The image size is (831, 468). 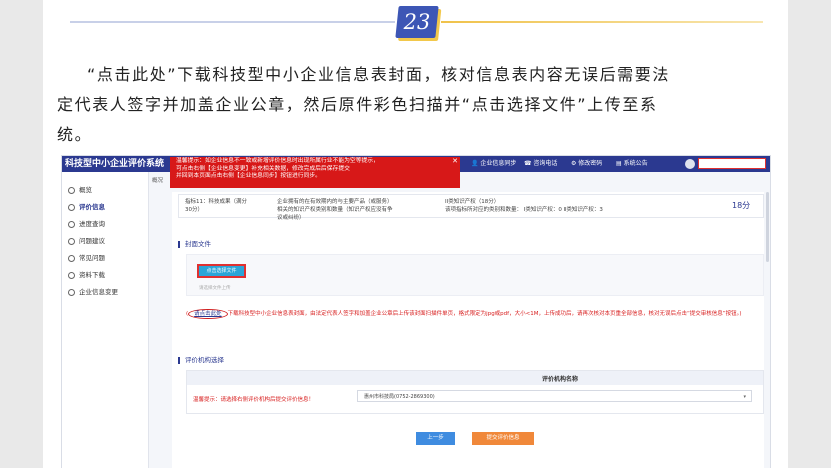 I want to click on nav-change-password: ⚙ 修改密码, so click(x=586, y=164).